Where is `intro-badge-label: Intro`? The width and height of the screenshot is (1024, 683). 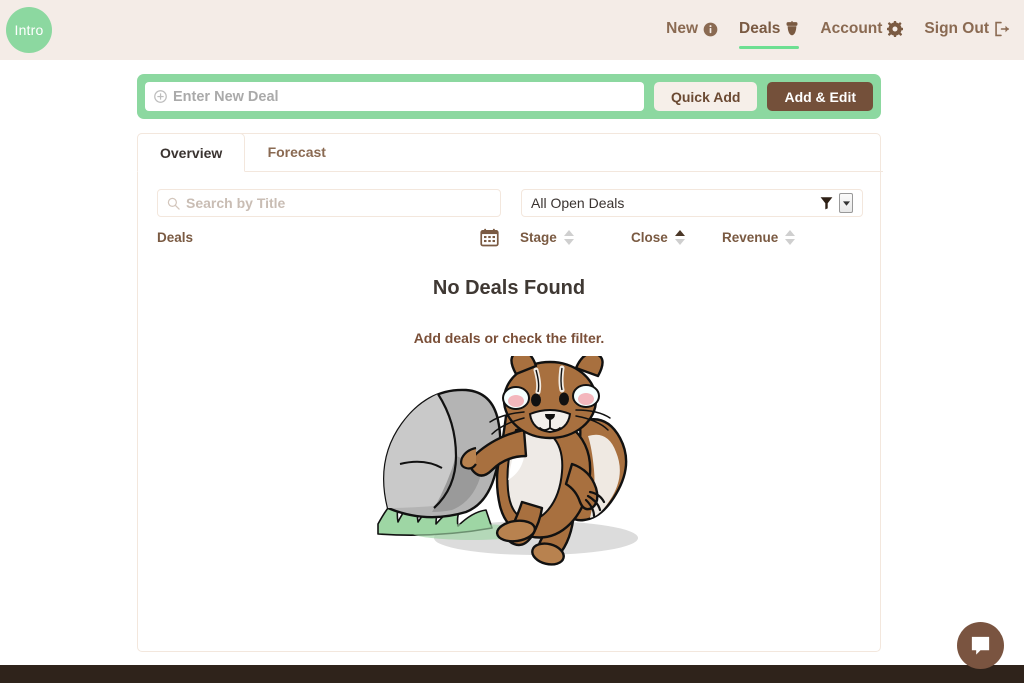 intro-badge-label: Intro is located at coordinates (29, 30).